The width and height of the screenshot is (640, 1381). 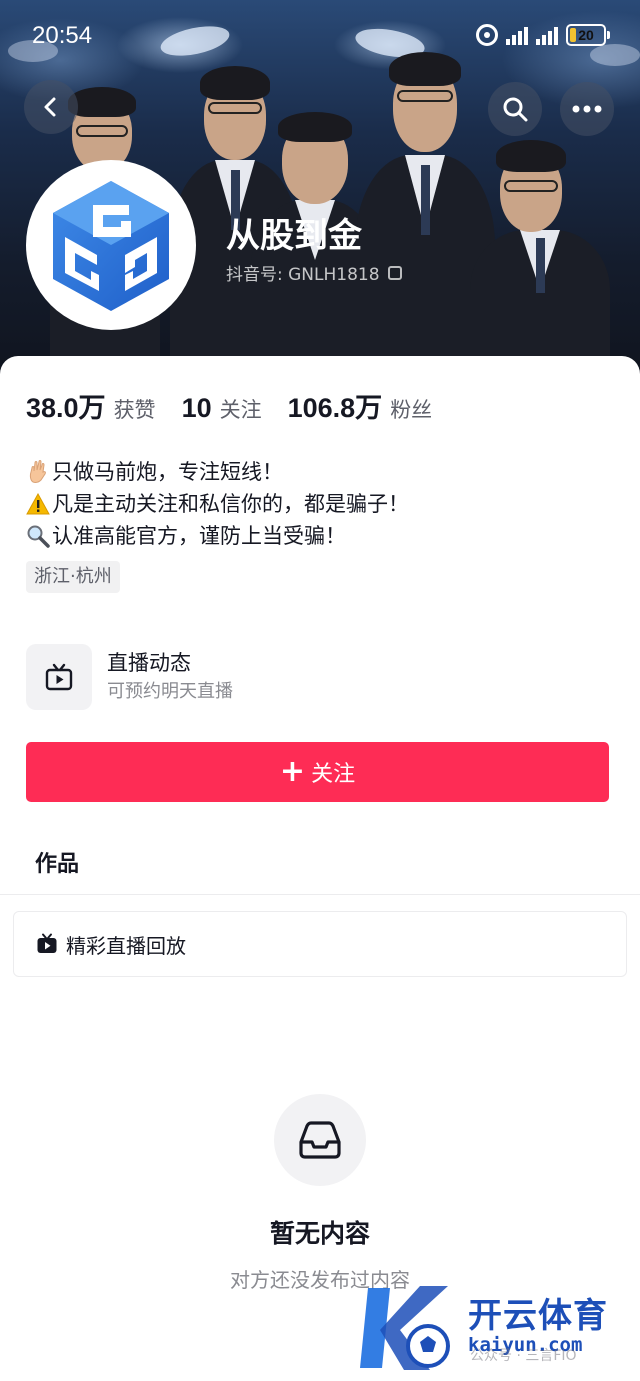 I want to click on search-icon, so click(x=515, y=109).